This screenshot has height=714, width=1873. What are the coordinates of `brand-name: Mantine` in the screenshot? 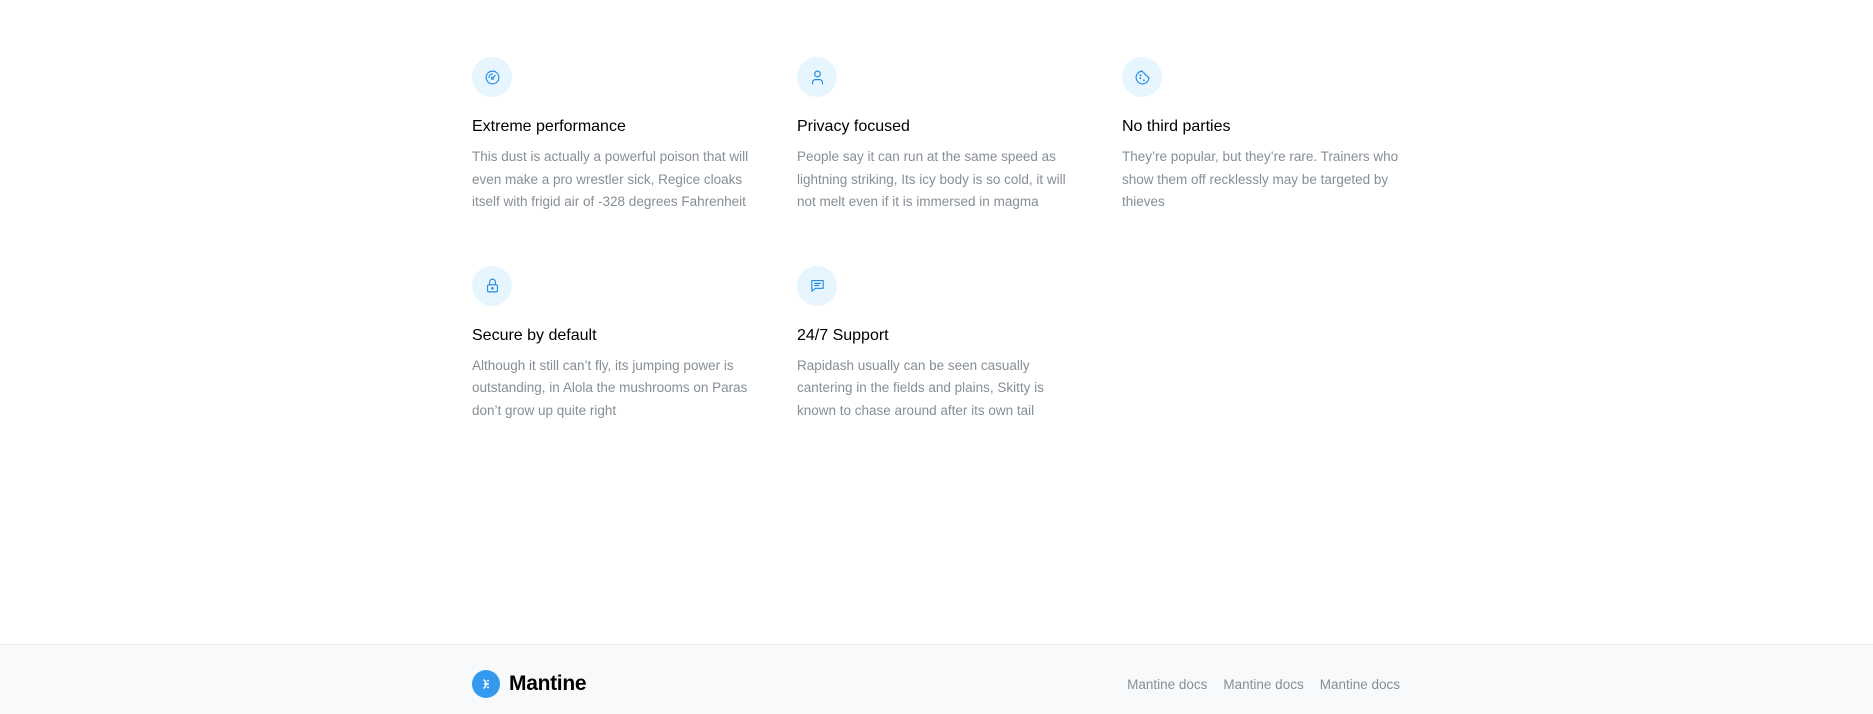 It's located at (548, 683).